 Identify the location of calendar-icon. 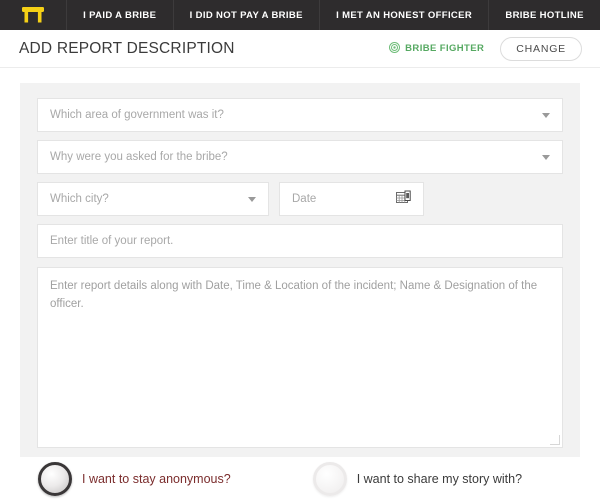
(403, 199).